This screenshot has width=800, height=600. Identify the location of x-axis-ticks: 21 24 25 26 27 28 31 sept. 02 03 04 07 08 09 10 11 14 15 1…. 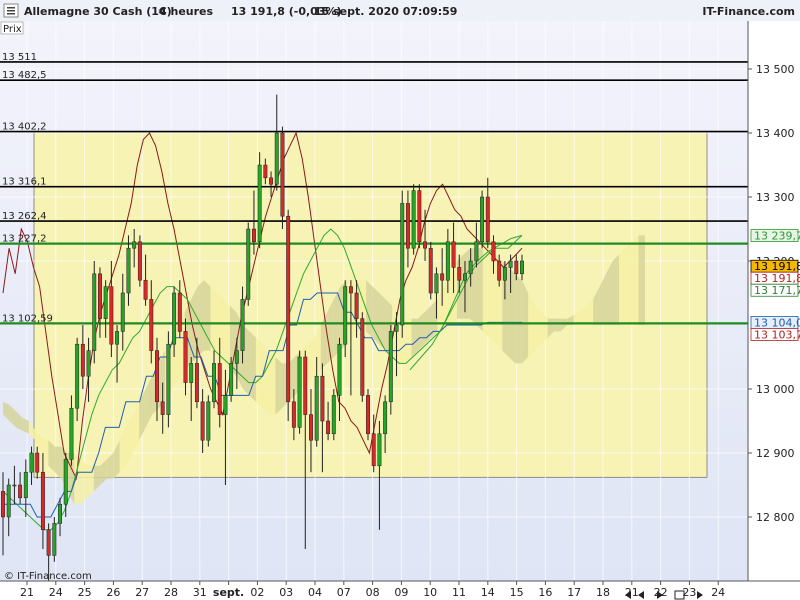
(372, 590).